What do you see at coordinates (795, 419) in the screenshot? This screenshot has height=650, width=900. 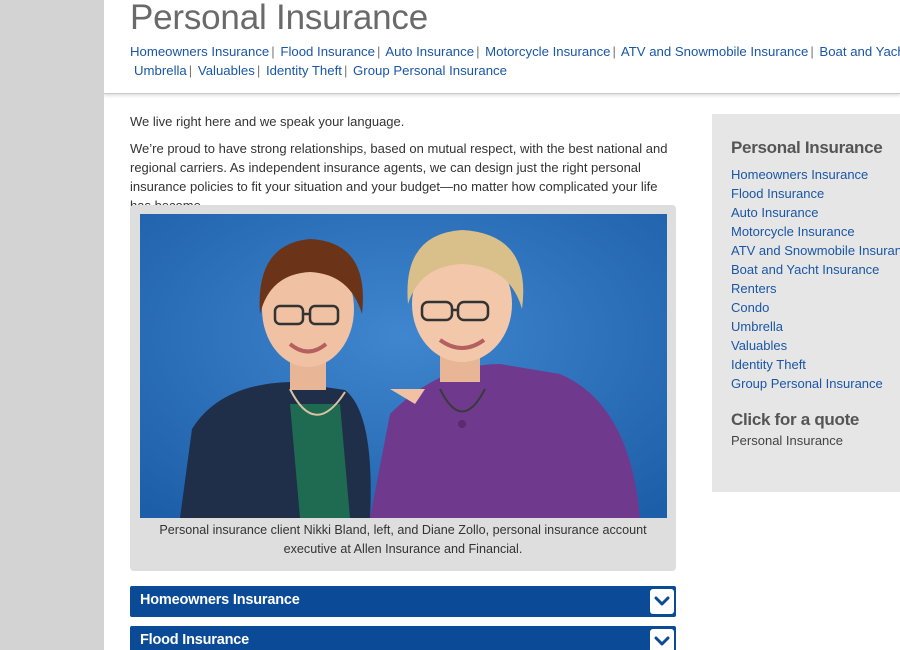 I see `quote-heading: Click for a quote` at bounding box center [795, 419].